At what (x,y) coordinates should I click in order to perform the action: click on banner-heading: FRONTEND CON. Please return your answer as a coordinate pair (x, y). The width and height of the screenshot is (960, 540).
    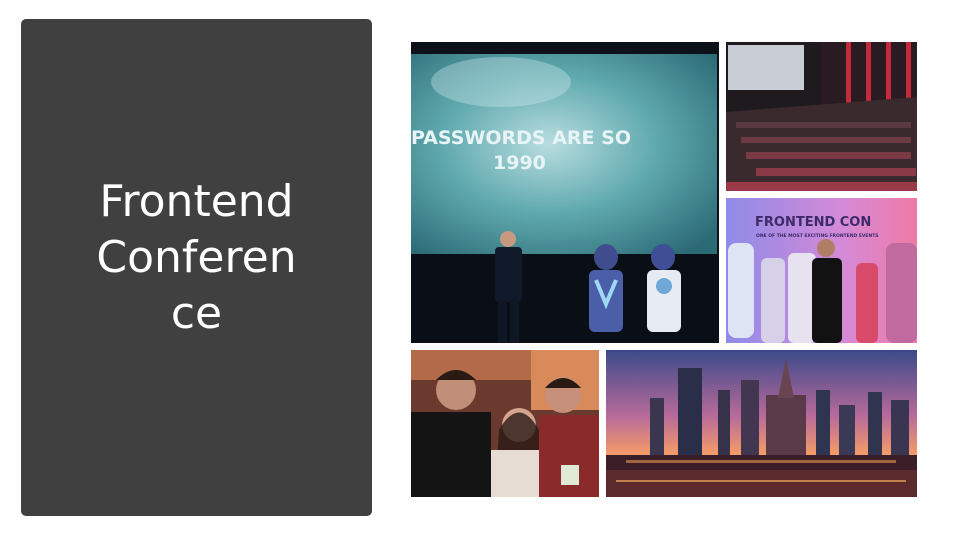
    Looking at the image, I should click on (813, 222).